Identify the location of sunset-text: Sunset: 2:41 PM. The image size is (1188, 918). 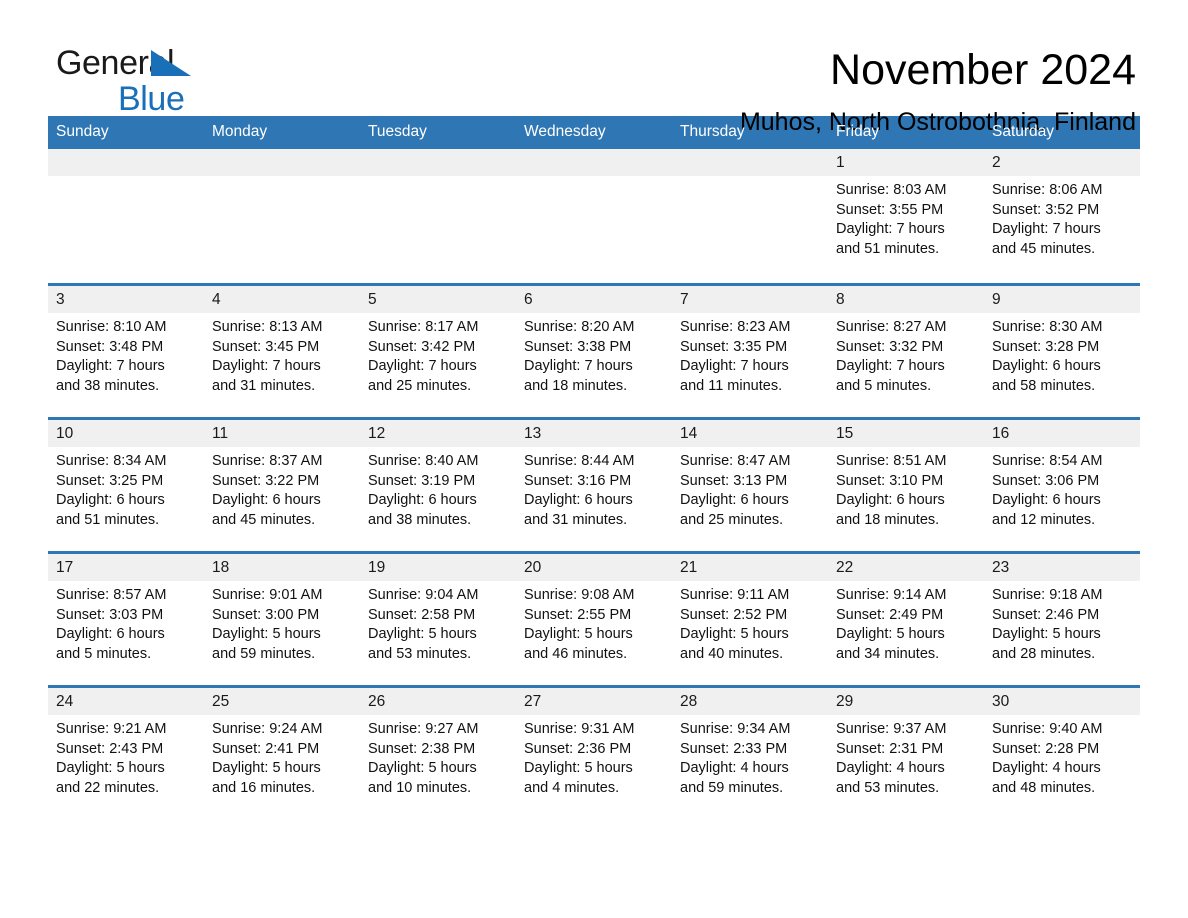
(266, 748).